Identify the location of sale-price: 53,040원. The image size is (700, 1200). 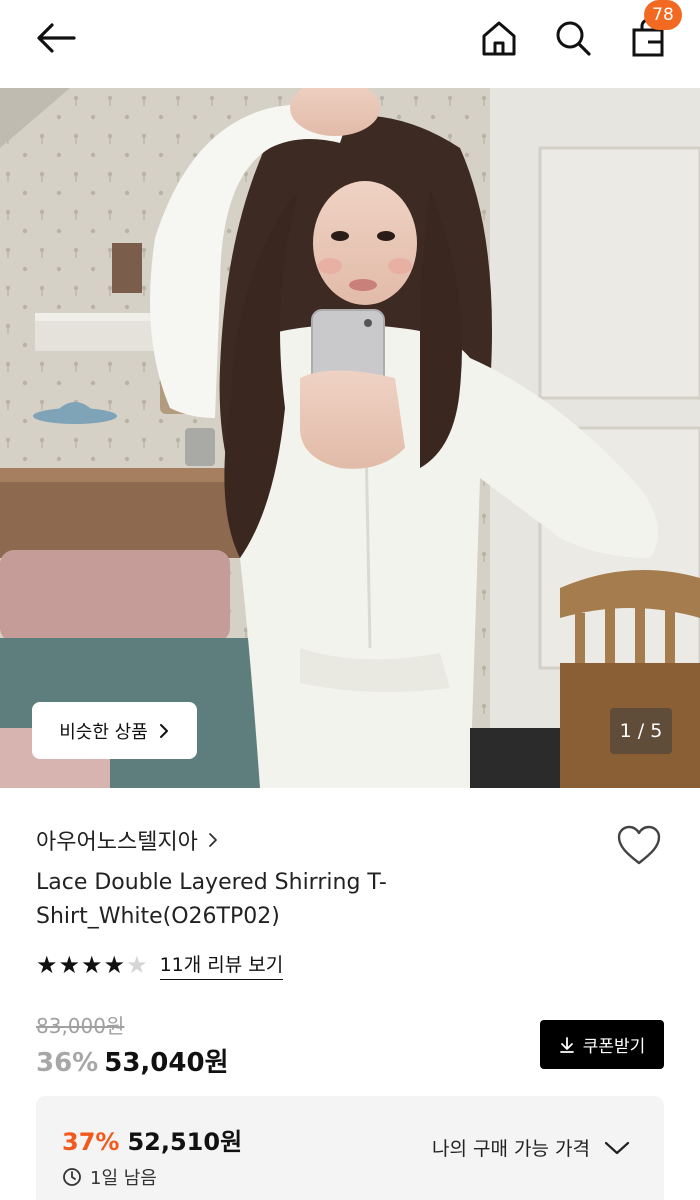
(166, 1063).